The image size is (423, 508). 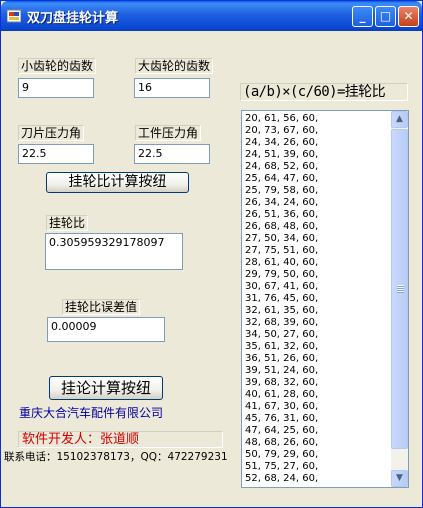 I want to click on scroll-thumb, so click(x=399, y=289).